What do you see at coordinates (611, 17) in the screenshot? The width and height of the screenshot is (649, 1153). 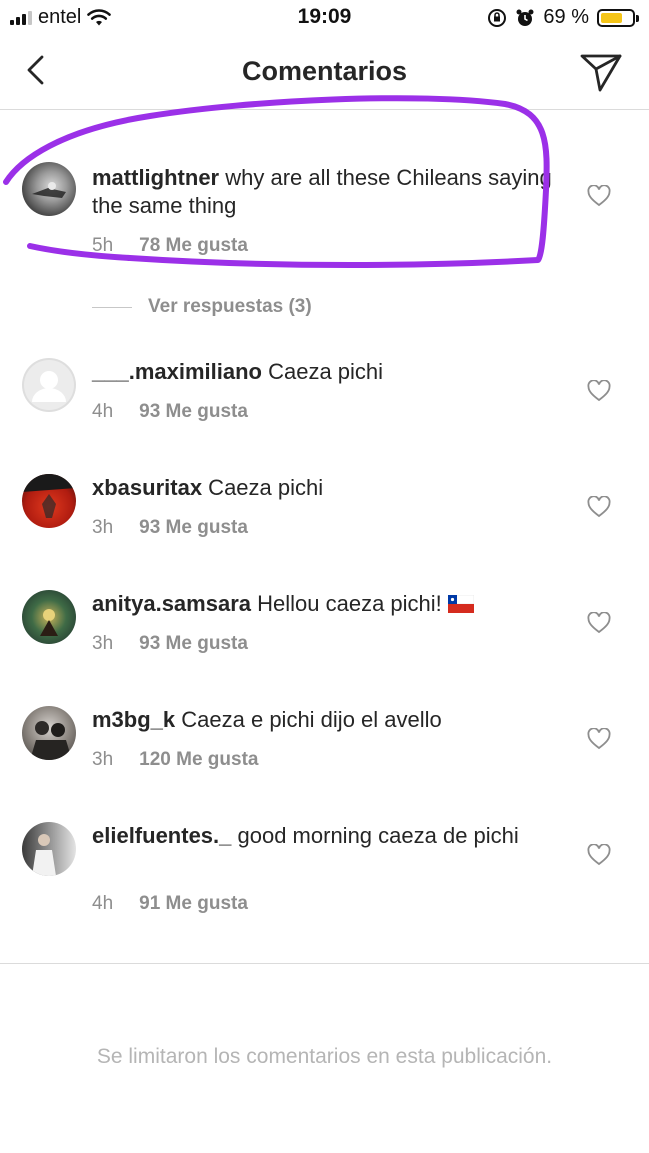 I see `battery-level` at bounding box center [611, 17].